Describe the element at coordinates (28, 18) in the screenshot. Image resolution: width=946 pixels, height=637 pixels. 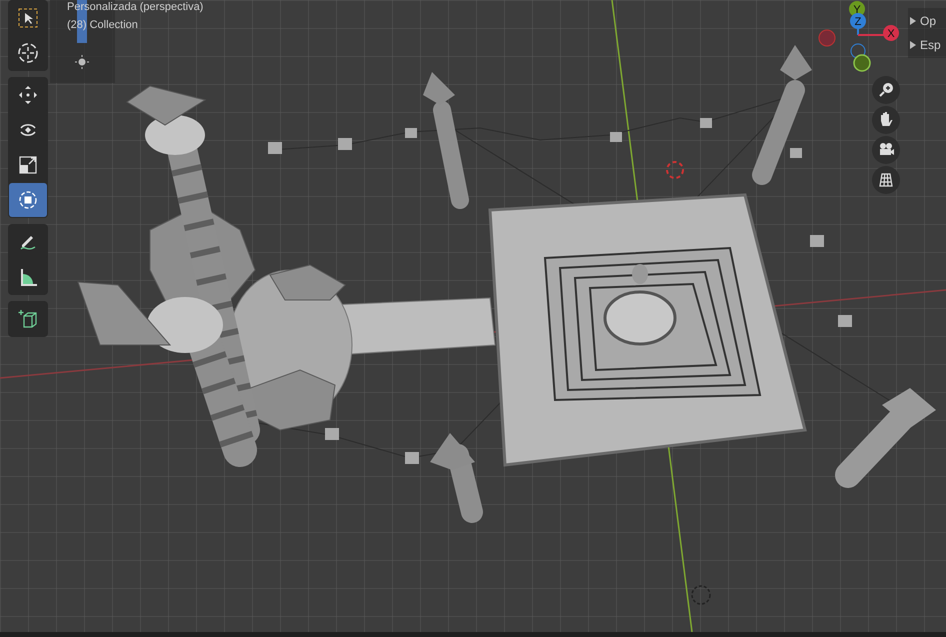
I see `select-box-icon` at that location.